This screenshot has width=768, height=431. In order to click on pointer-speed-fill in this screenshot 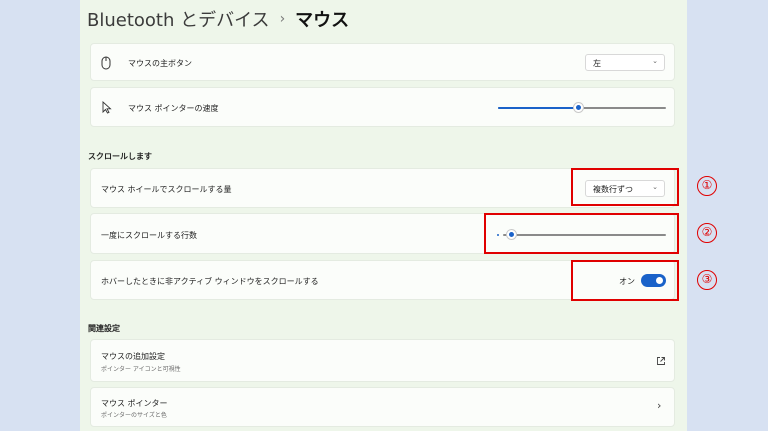, I will do `click(538, 108)`.